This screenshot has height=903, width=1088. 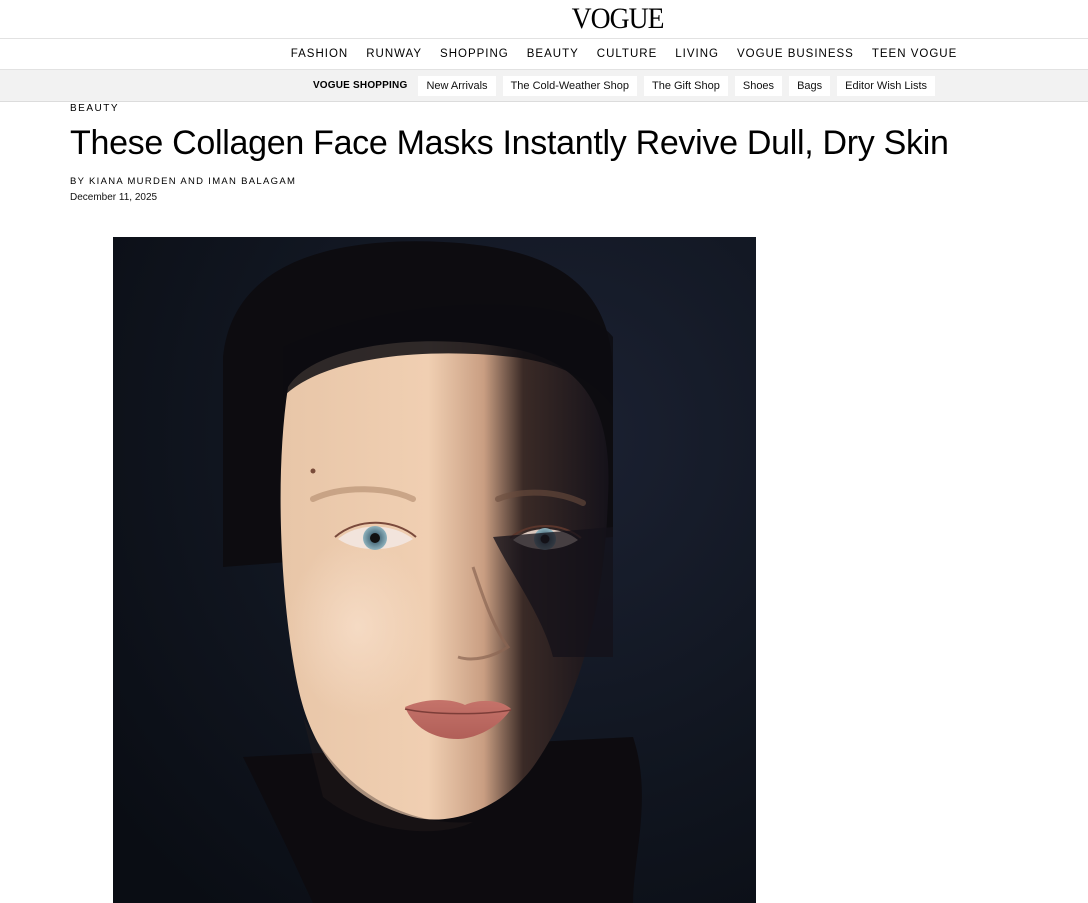 What do you see at coordinates (795, 54) in the screenshot?
I see `nav-vogue-business: VOGUE BUSINESS` at bounding box center [795, 54].